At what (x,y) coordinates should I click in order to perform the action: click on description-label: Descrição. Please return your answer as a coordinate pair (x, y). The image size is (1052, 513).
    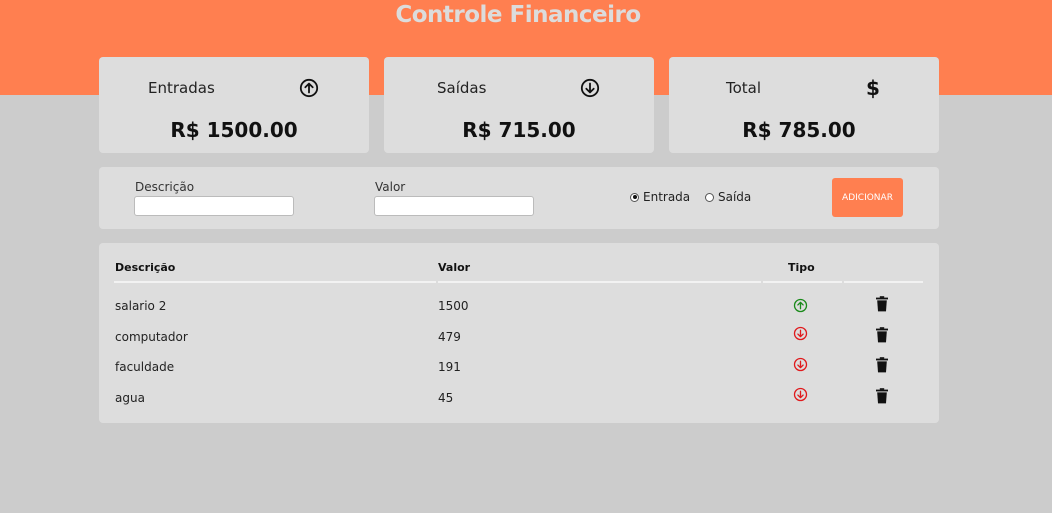
    Looking at the image, I should click on (165, 187).